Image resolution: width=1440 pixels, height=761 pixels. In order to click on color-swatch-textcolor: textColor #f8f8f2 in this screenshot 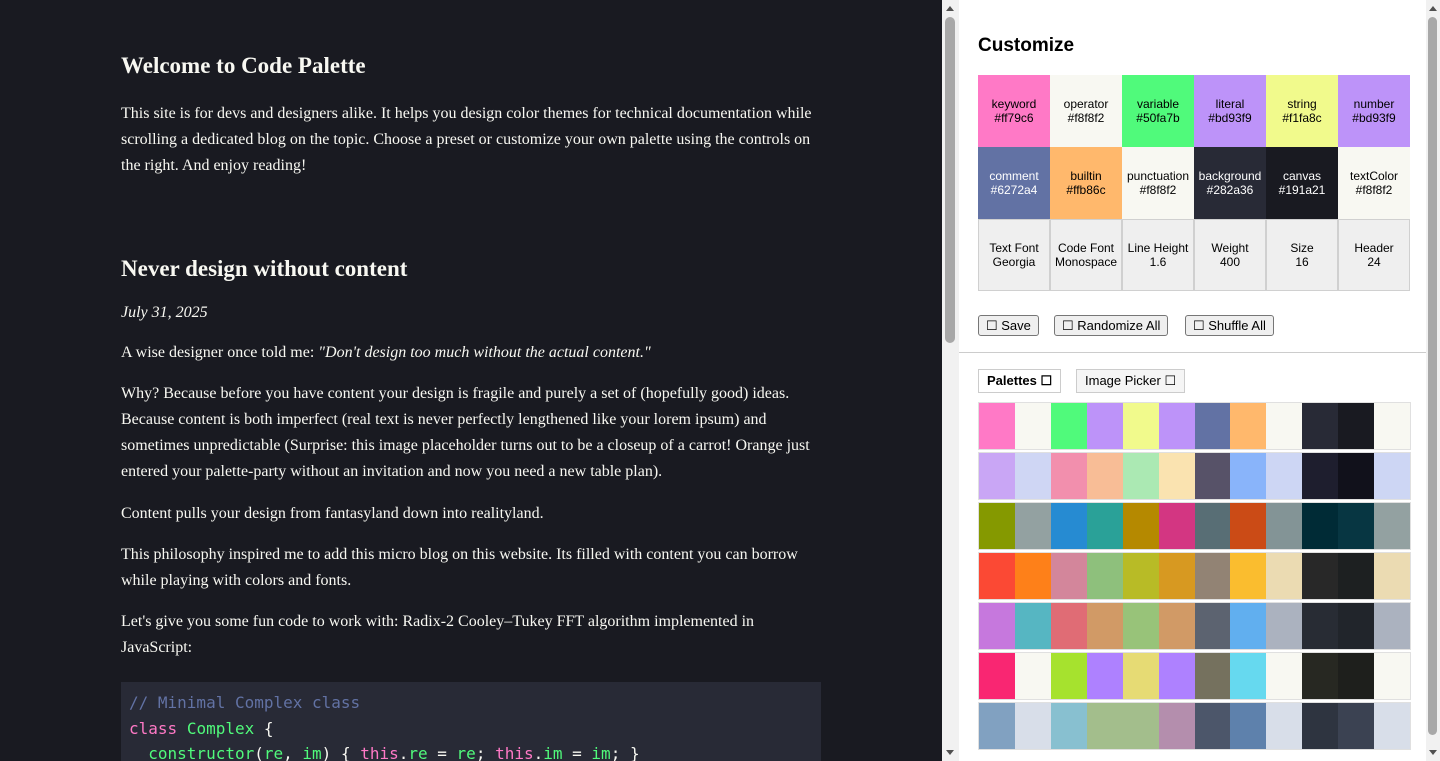, I will do `click(1374, 183)`.